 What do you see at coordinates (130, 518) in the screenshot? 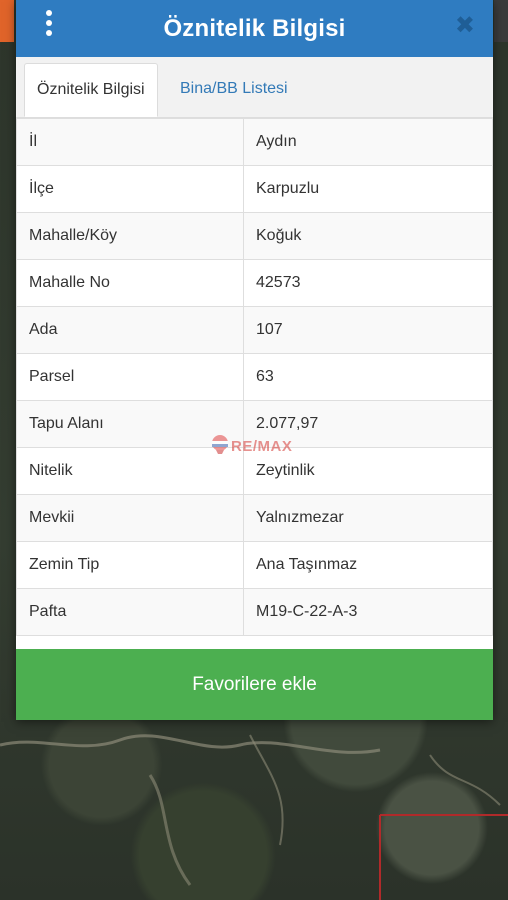
I see `row-key: Mevkii` at bounding box center [130, 518].